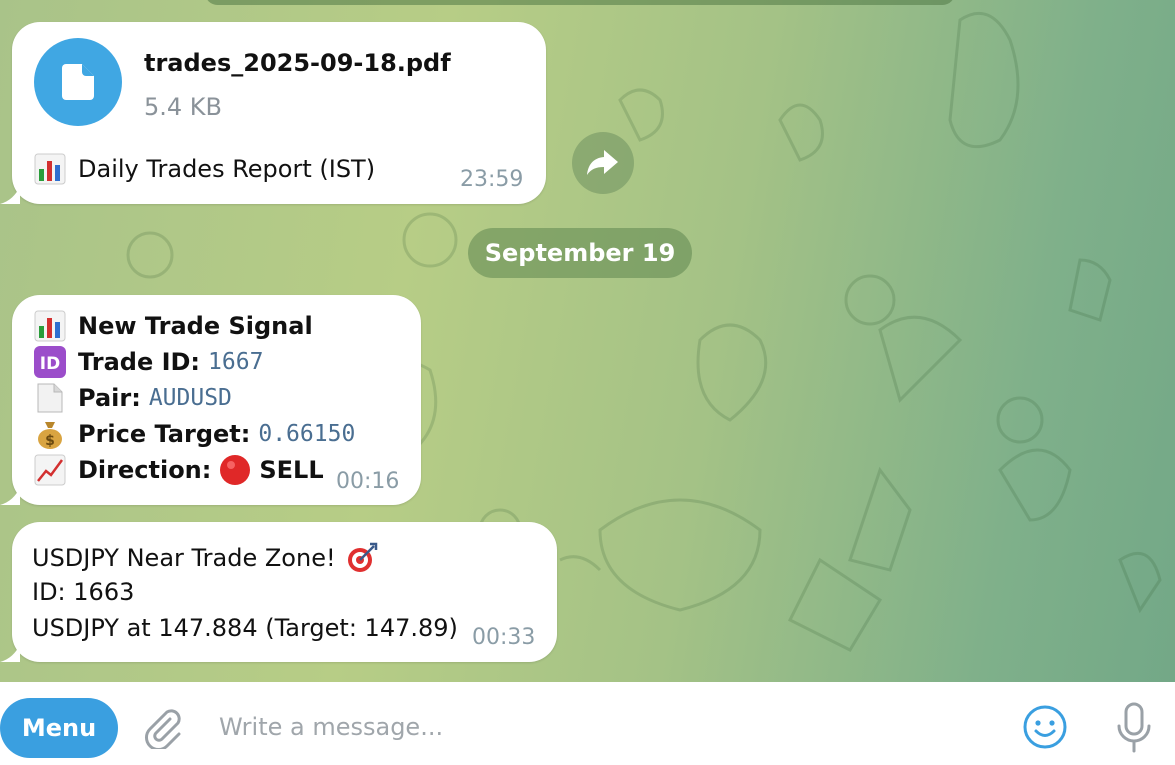  Describe the element at coordinates (580, 253) in the screenshot. I see `date-separator: September 19` at that location.